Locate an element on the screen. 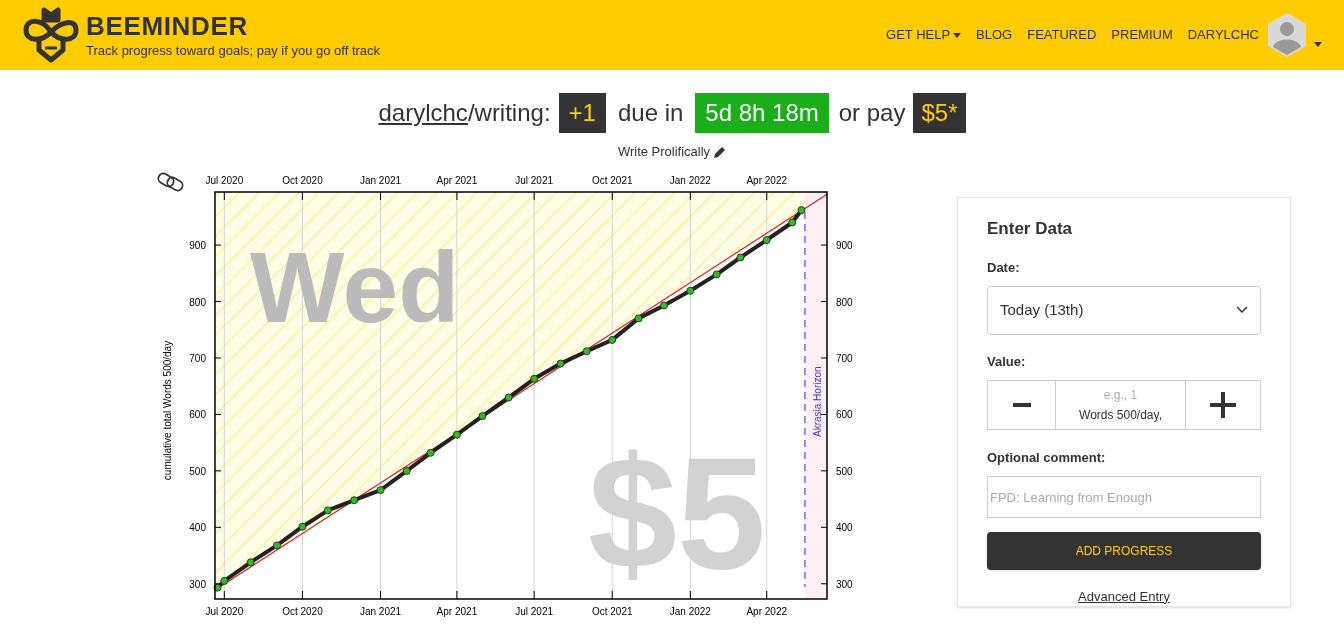 This screenshot has width=1344, height=624. date-select: Today (13th) is located at coordinates (1124, 310).